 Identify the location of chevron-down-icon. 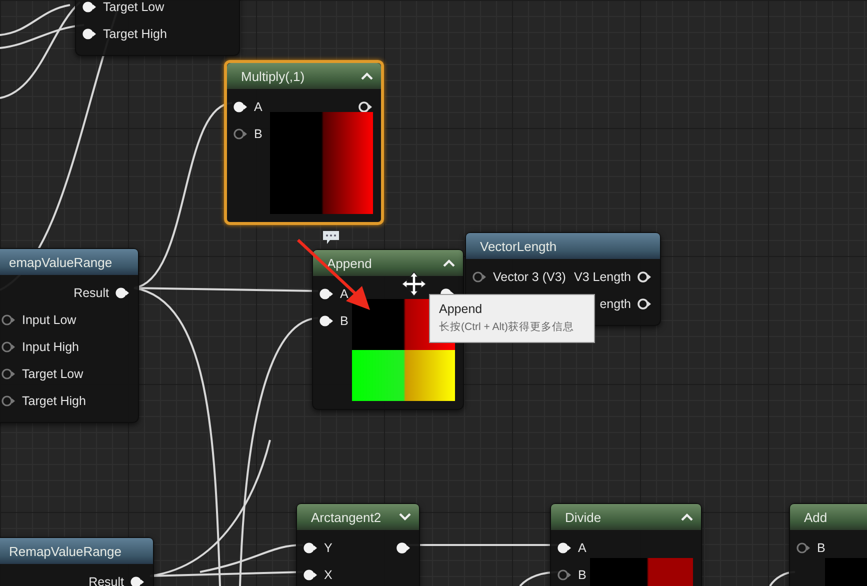
(405, 517).